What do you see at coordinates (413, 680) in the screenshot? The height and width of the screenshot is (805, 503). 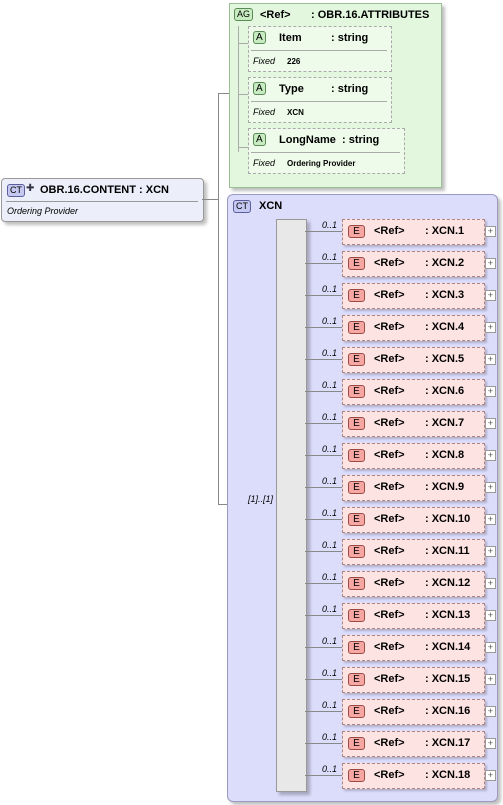 I see `element-node: E <Ref>: XCN.15` at bounding box center [413, 680].